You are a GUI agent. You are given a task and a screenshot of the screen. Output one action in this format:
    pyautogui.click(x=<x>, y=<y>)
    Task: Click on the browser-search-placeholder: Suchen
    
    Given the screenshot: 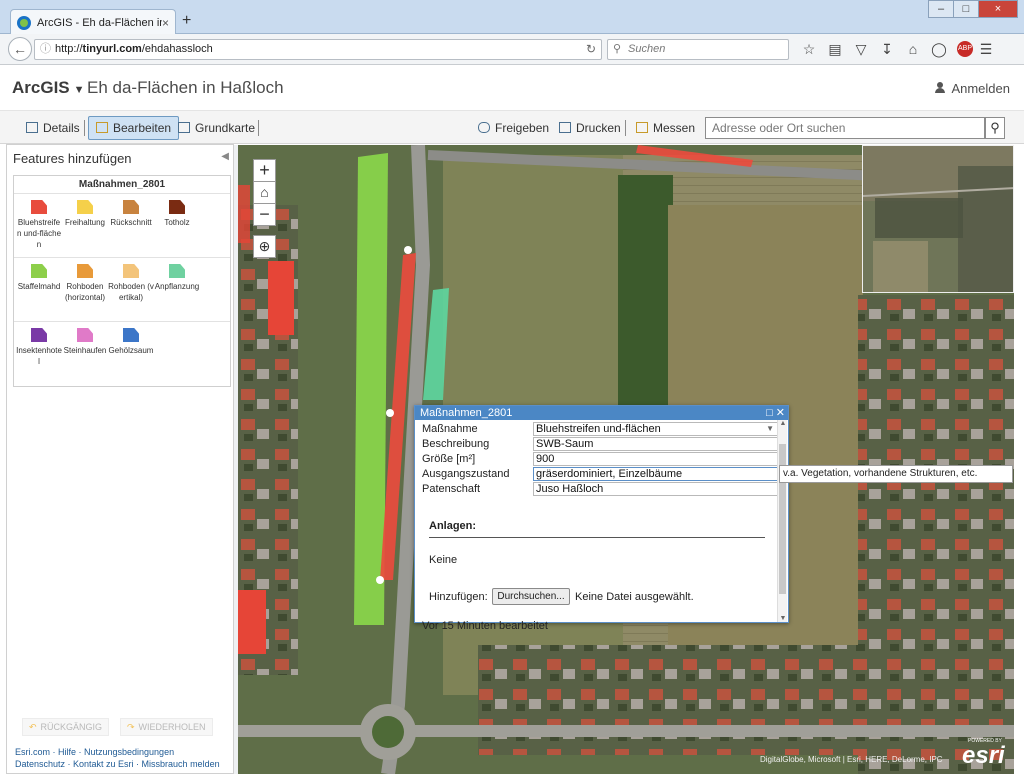 What is the action you would take?
    pyautogui.click(x=647, y=49)
    